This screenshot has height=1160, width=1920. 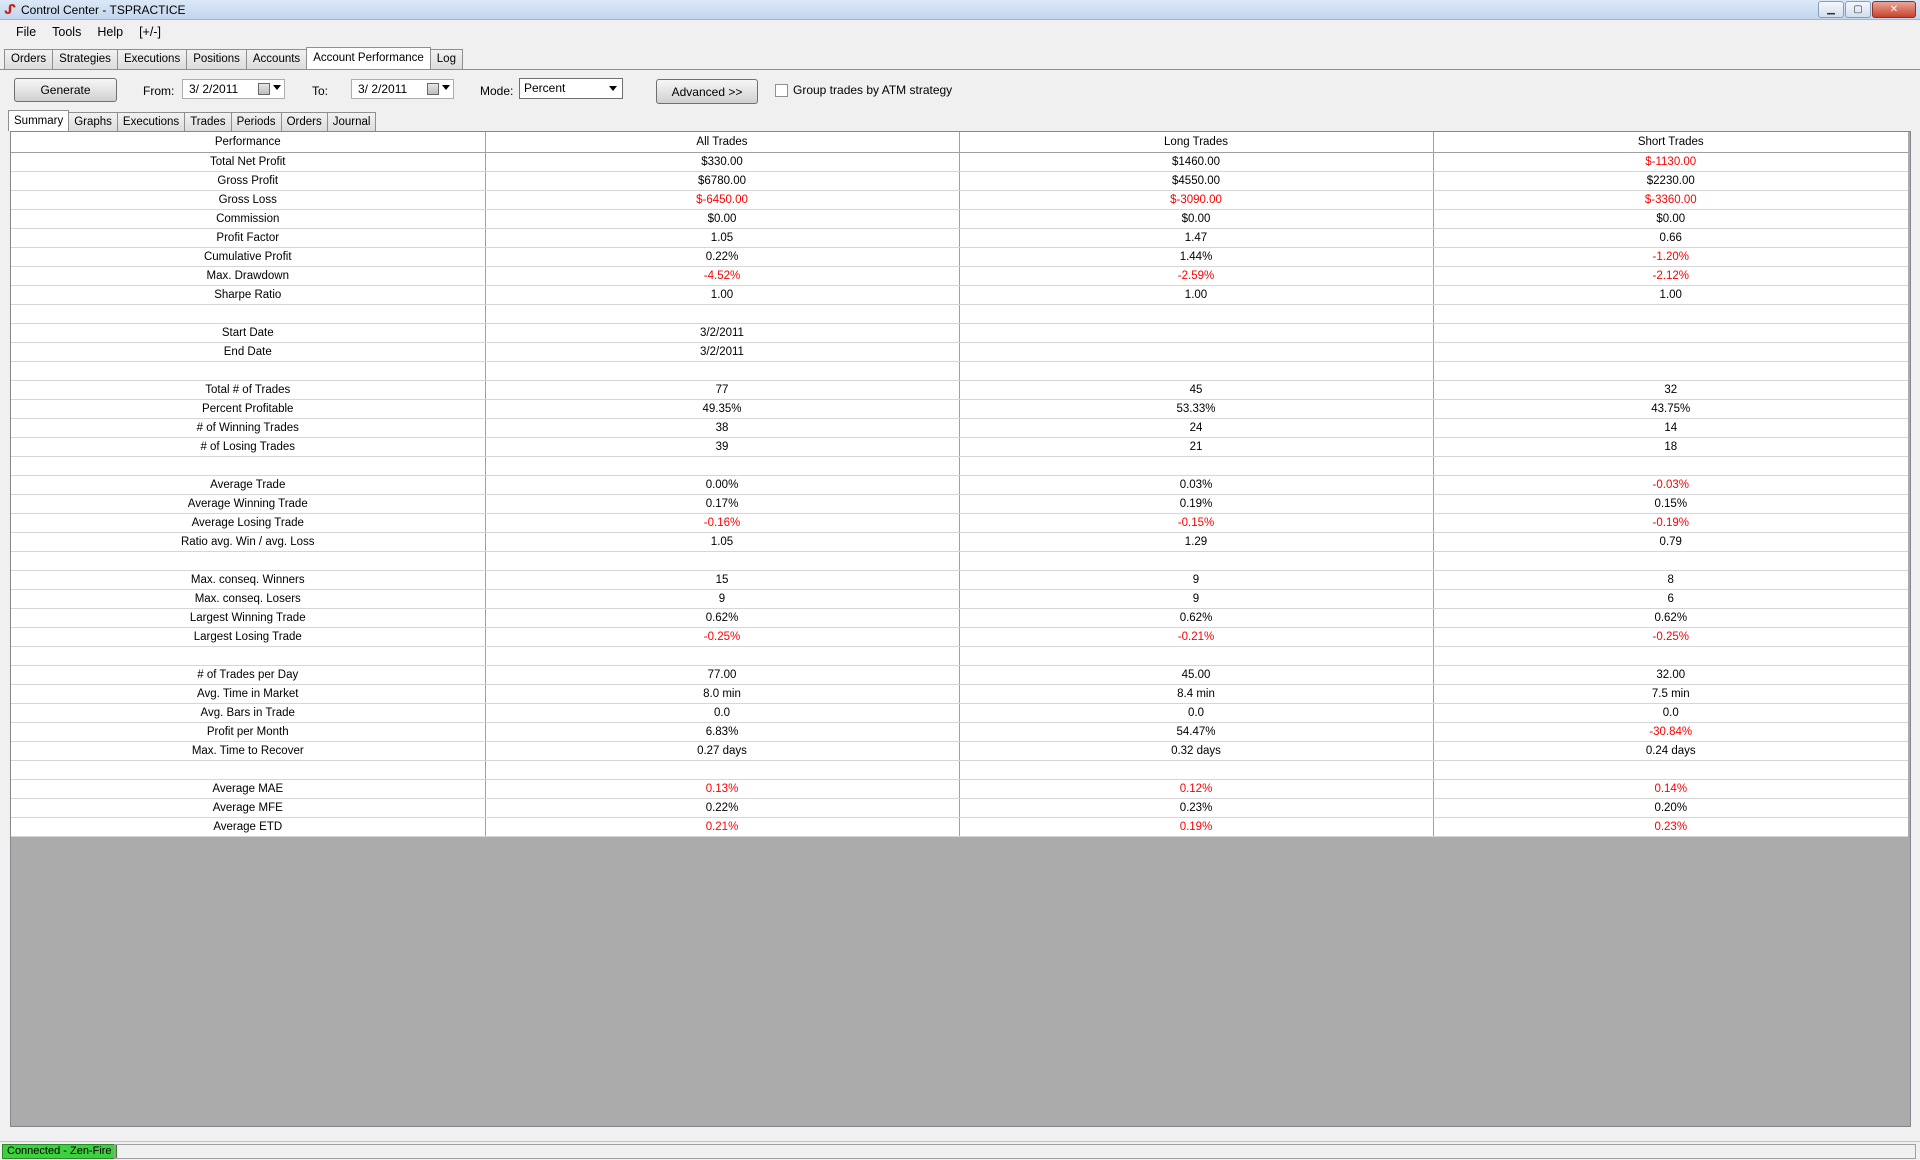 What do you see at coordinates (65, 90) in the screenshot?
I see `generate-button: Generate` at bounding box center [65, 90].